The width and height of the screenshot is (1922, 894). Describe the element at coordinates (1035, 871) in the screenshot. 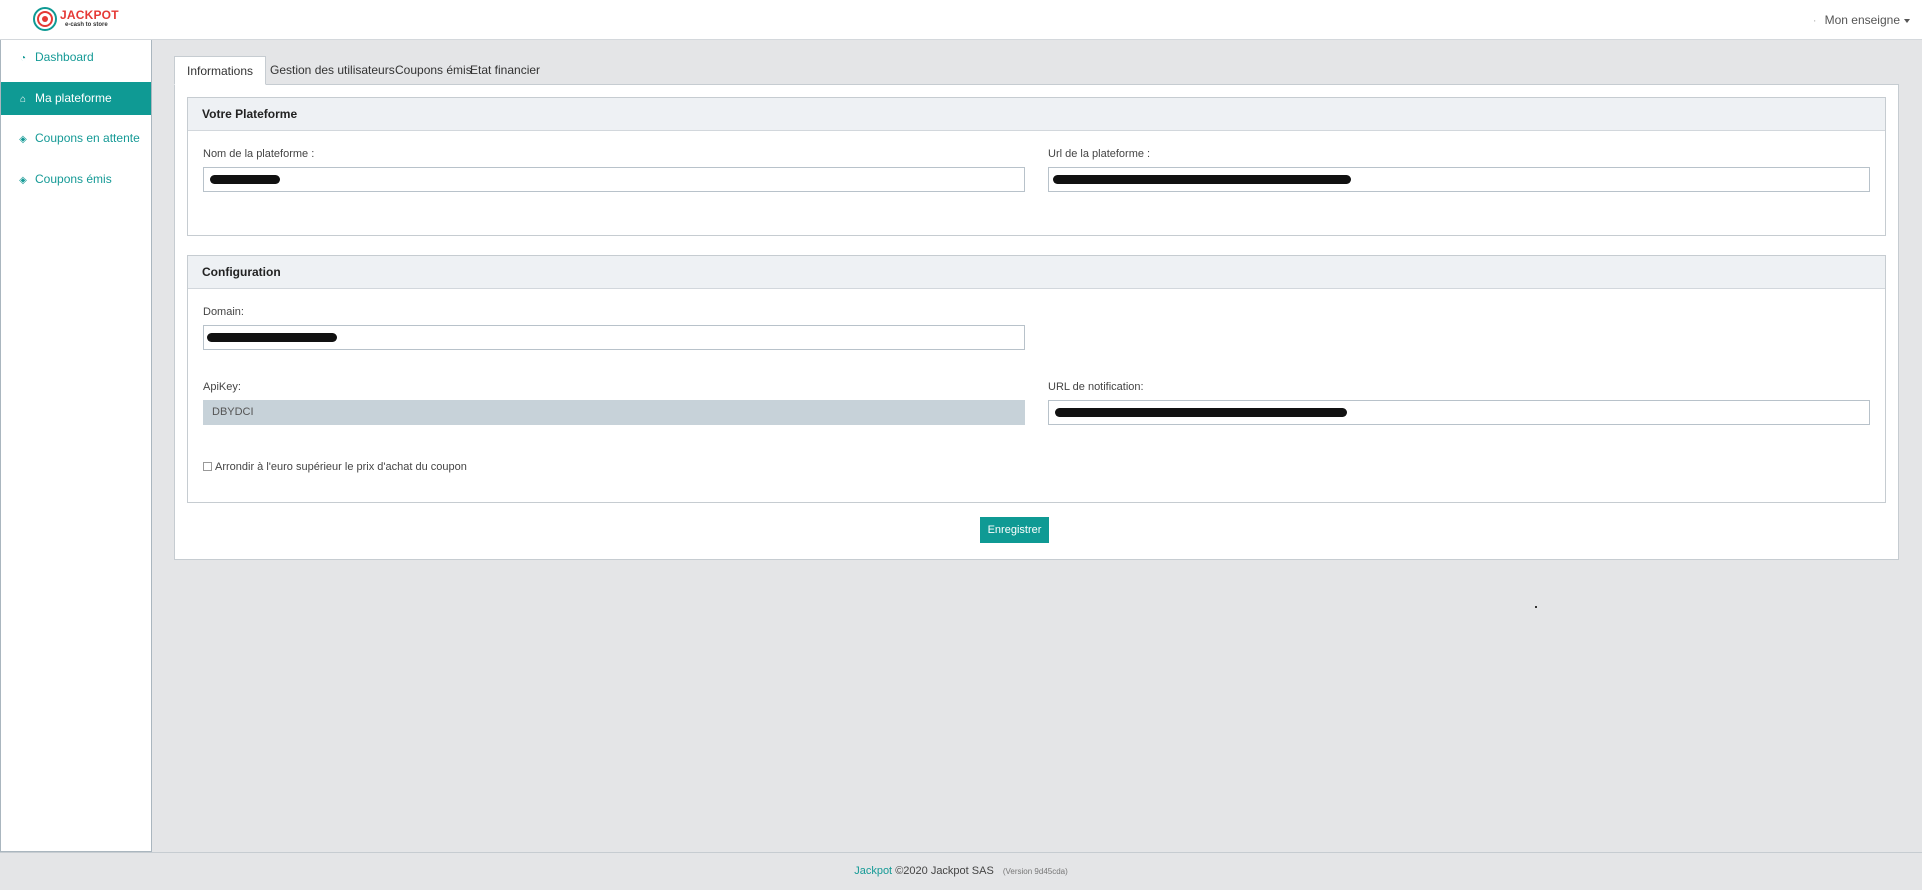

I see `footer-version: (Version 9d45cda)` at that location.